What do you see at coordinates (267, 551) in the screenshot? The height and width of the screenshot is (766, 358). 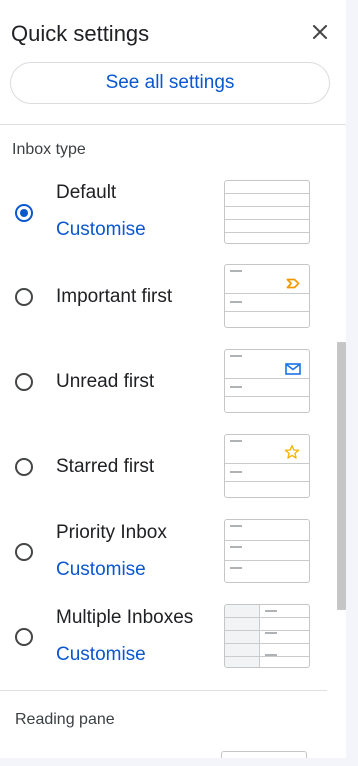 I see `thumb-priority-inbox` at bounding box center [267, 551].